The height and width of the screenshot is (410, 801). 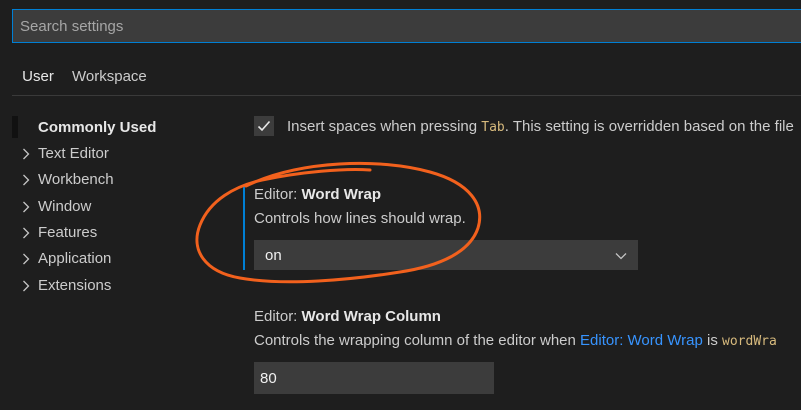 What do you see at coordinates (712, 340) in the screenshot?
I see `desc-text: is` at bounding box center [712, 340].